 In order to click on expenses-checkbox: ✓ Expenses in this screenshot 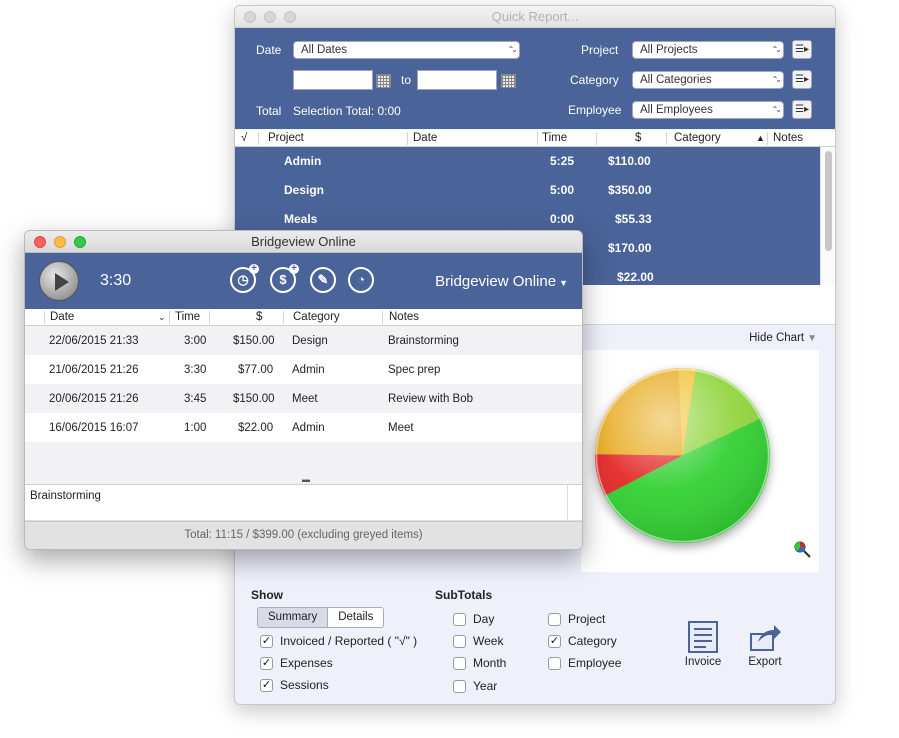, I will do `click(296, 663)`.